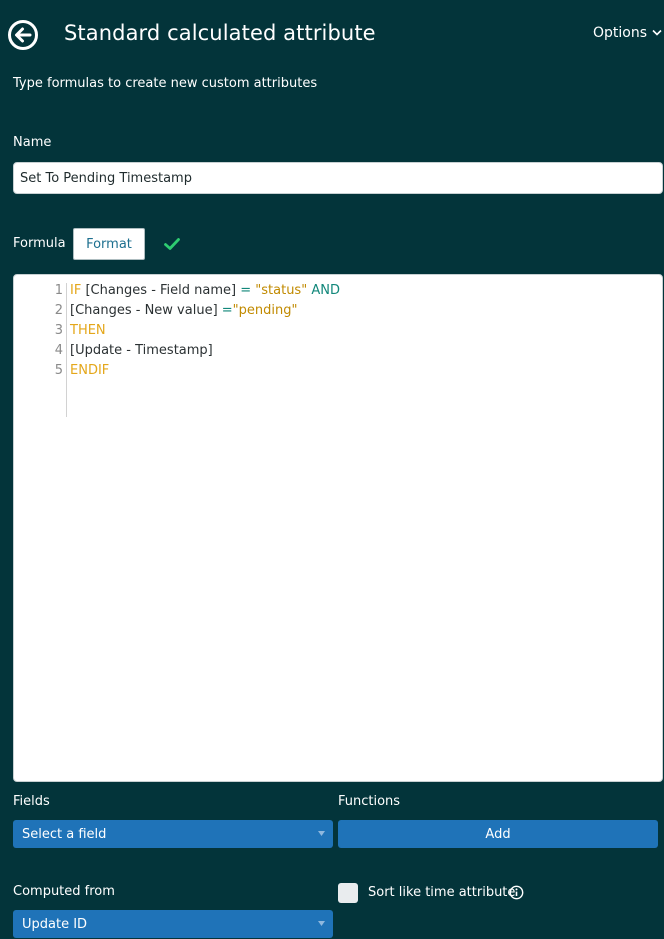 The image size is (664, 939). Describe the element at coordinates (620, 33) in the screenshot. I see `options-label: Options` at that location.